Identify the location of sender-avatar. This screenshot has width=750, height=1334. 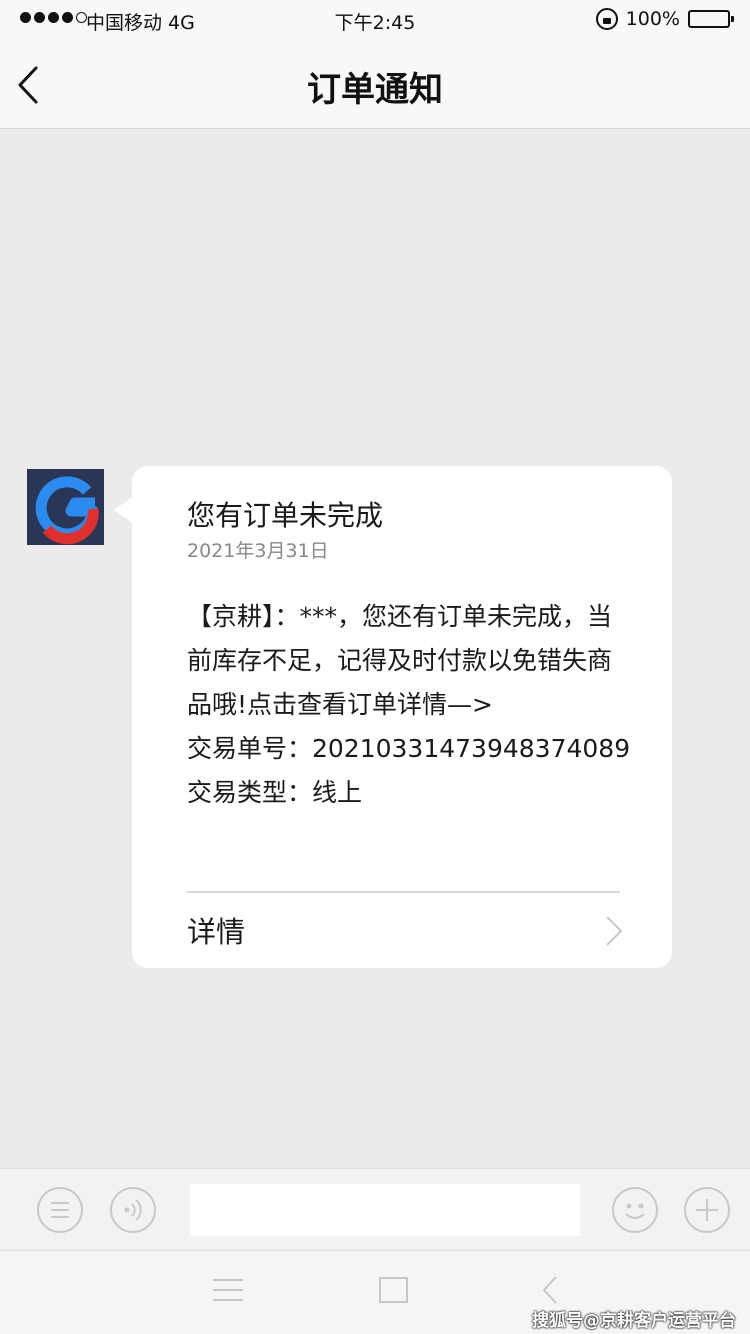
(65, 507).